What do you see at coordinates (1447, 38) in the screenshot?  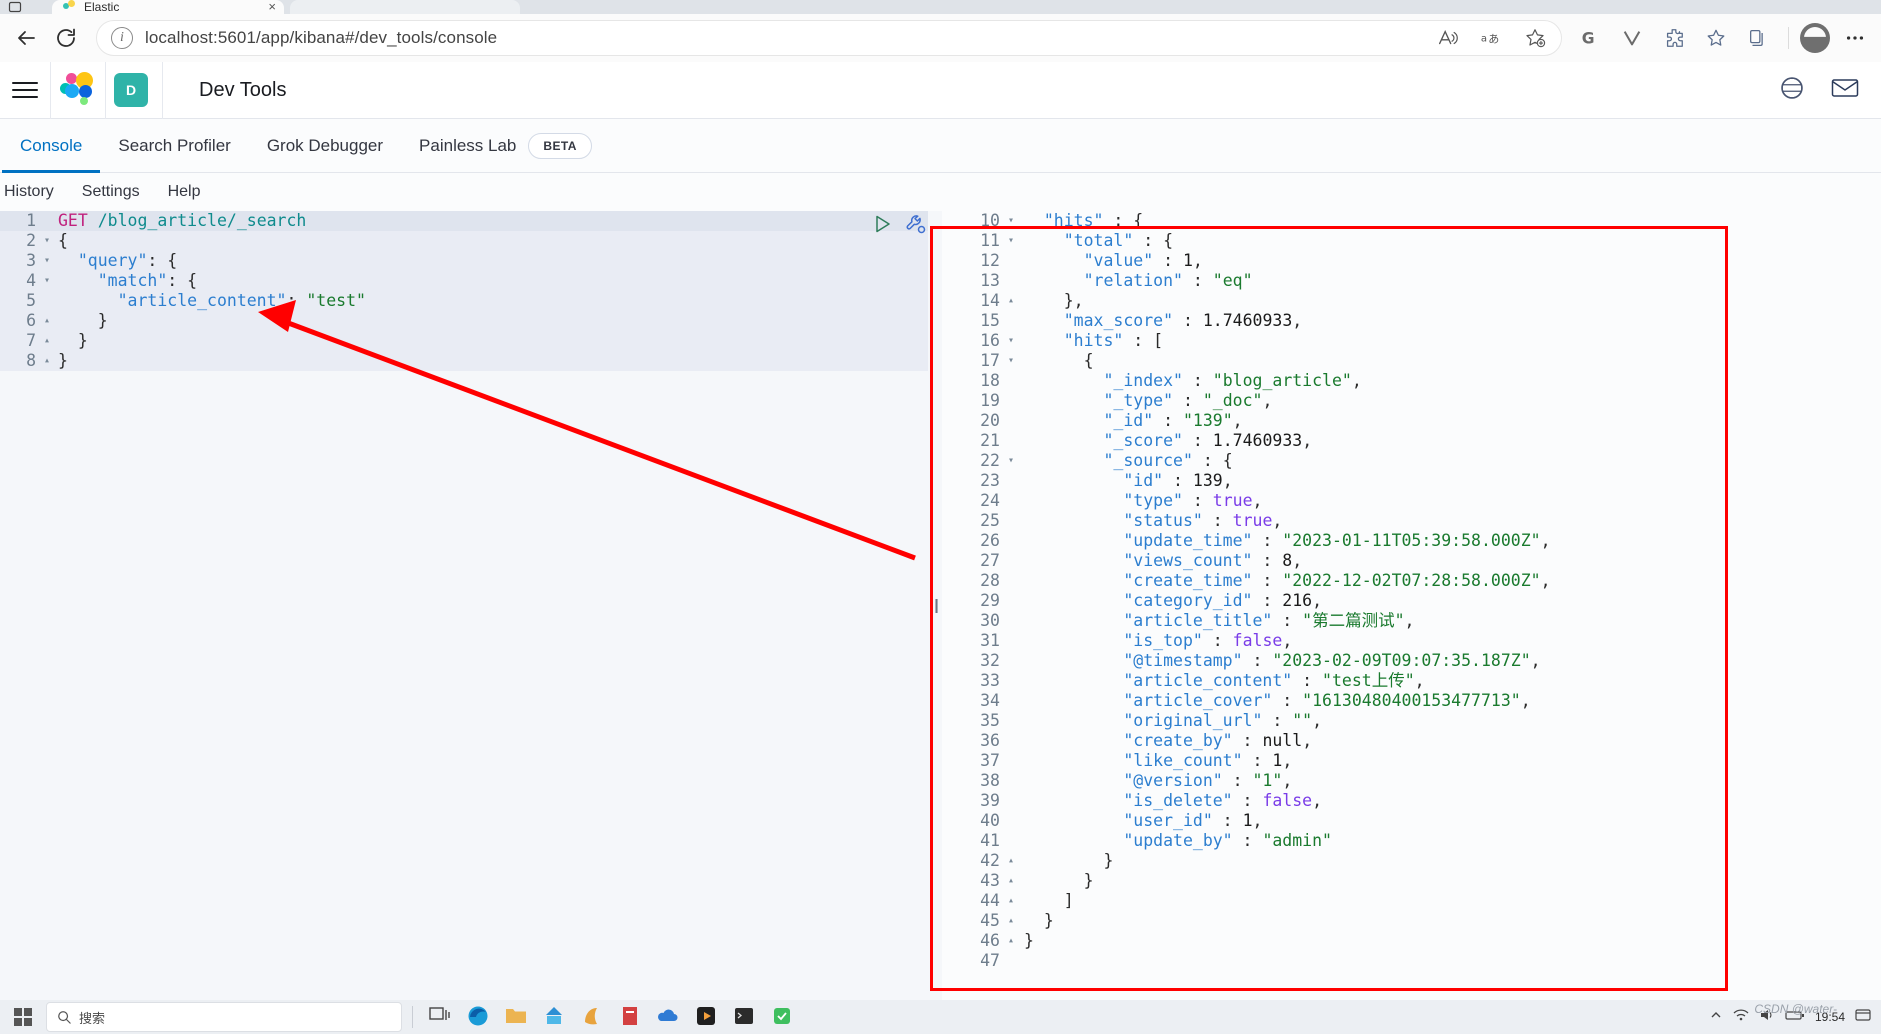 I see `read-aloud-icon` at bounding box center [1447, 38].